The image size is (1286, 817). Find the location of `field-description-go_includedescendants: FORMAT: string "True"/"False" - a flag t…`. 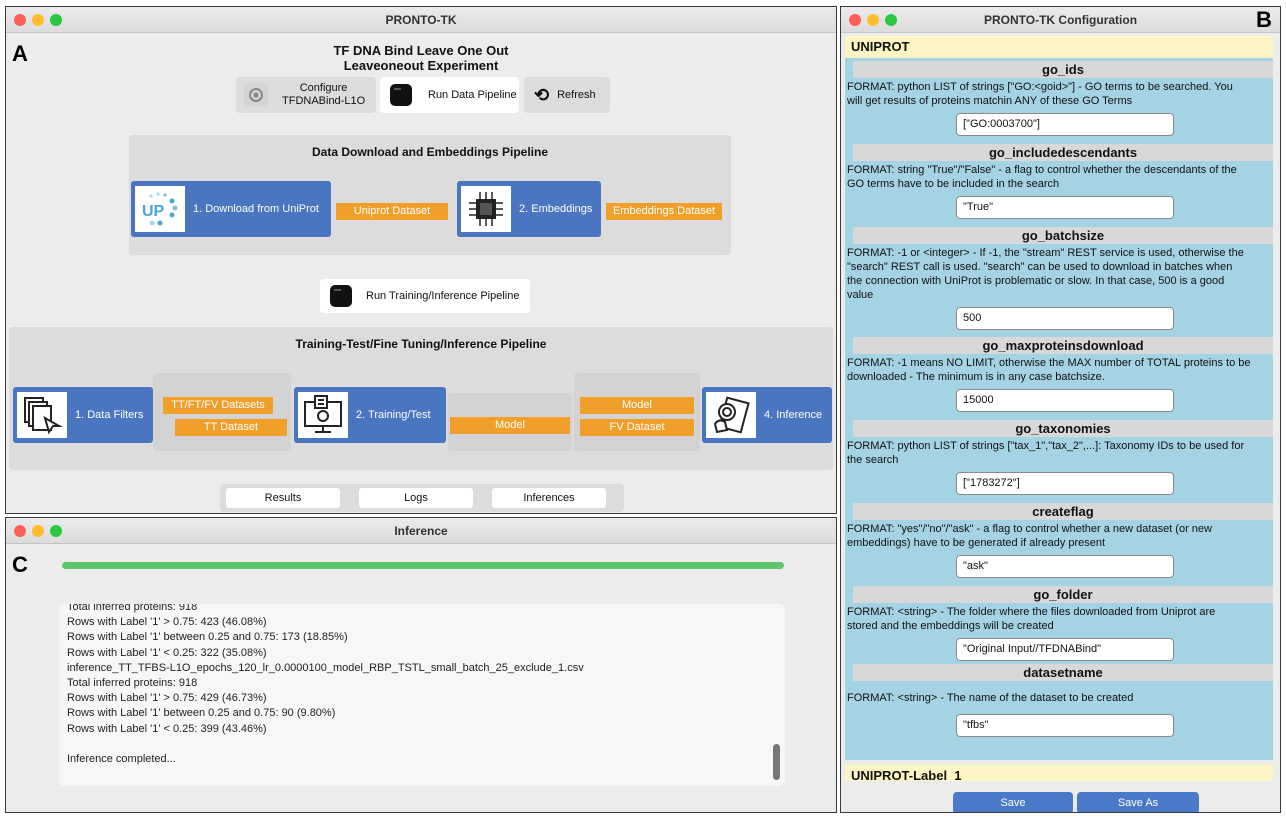

field-description-go_includedescendants: FORMAT: string "True"/"False" - a flag t… is located at coordinates (1061, 177).